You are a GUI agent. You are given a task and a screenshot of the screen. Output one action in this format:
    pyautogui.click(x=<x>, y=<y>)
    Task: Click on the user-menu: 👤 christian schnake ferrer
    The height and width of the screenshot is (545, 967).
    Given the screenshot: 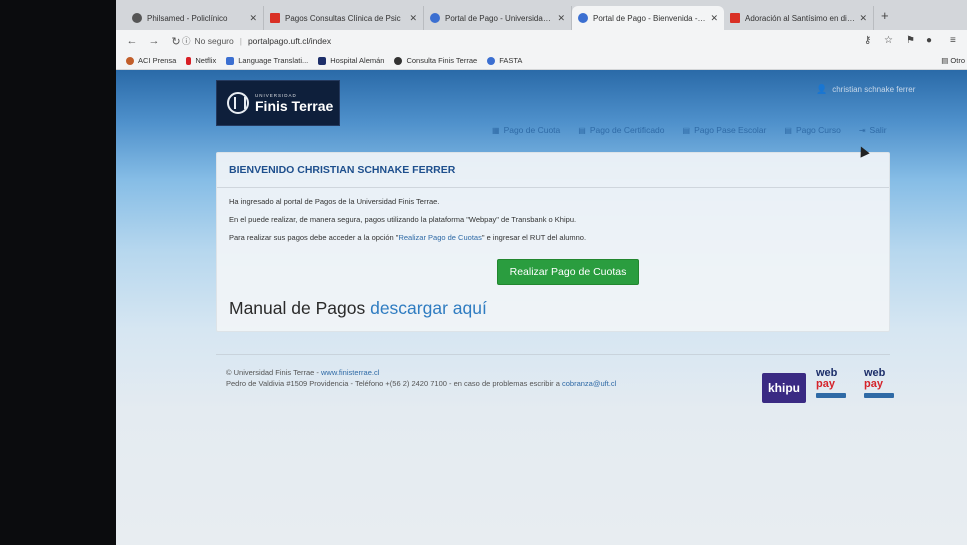 What is the action you would take?
    pyautogui.click(x=865, y=89)
    